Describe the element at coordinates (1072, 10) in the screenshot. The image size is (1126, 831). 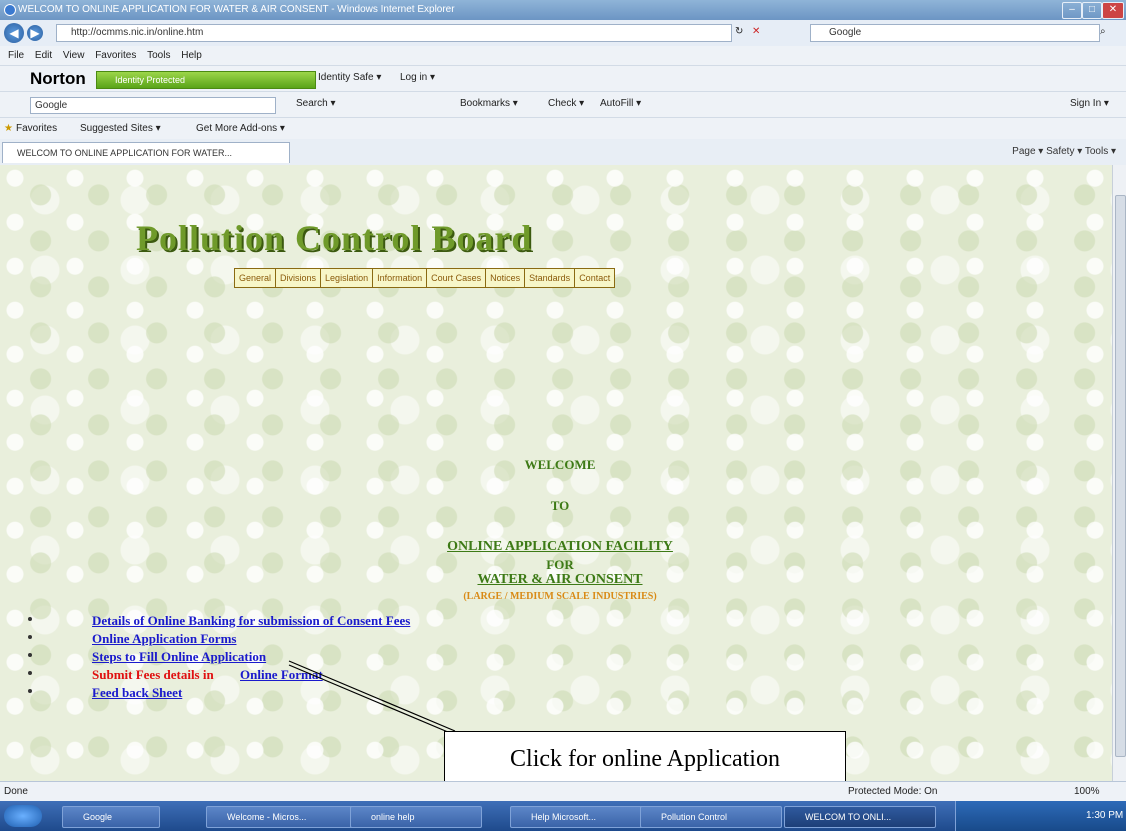
I see `minimize-button: –` at that location.